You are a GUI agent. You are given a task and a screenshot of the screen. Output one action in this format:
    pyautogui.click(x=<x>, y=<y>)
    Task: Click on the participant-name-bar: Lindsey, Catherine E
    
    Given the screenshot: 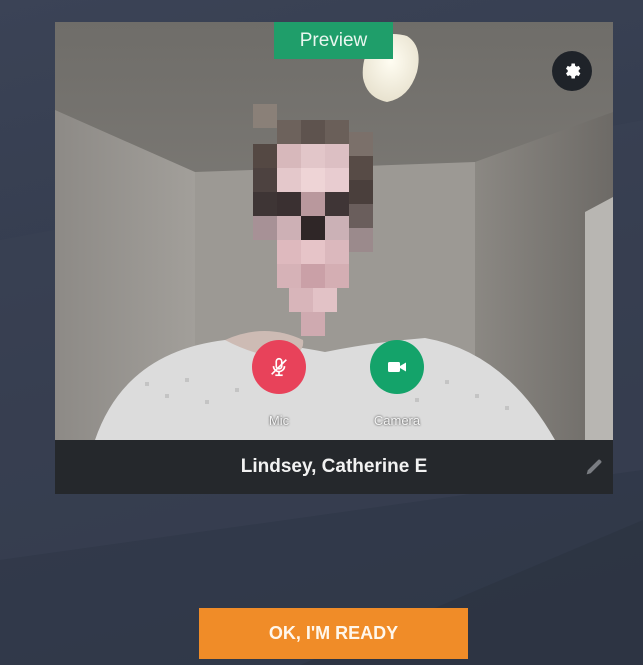 What is the action you would take?
    pyautogui.click(x=334, y=467)
    